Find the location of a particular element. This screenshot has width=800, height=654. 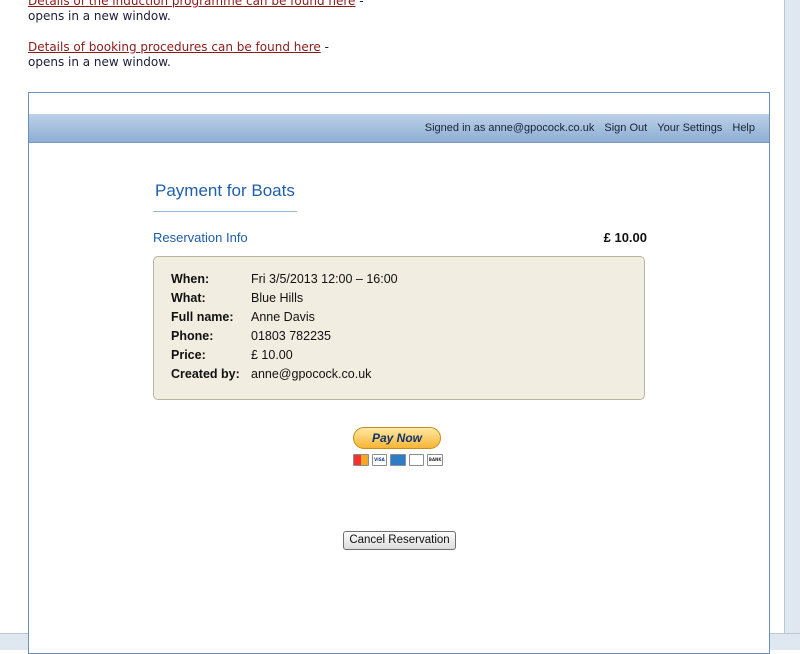

discover-icon is located at coordinates (416, 460).